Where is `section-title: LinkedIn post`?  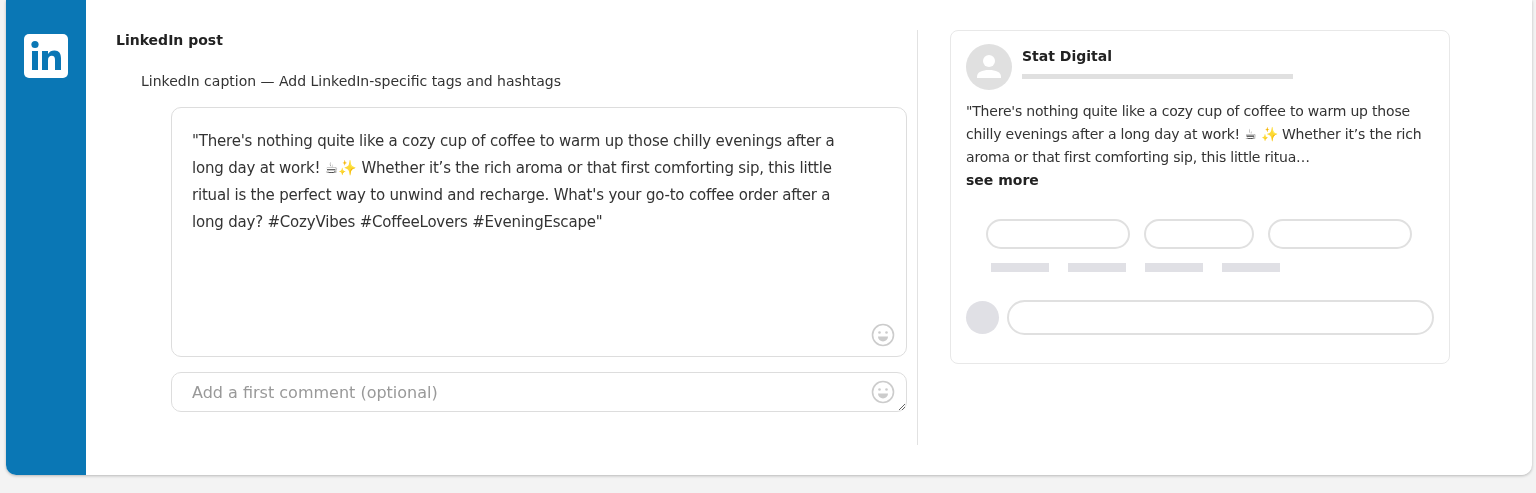
section-title: LinkedIn post is located at coordinates (170, 40).